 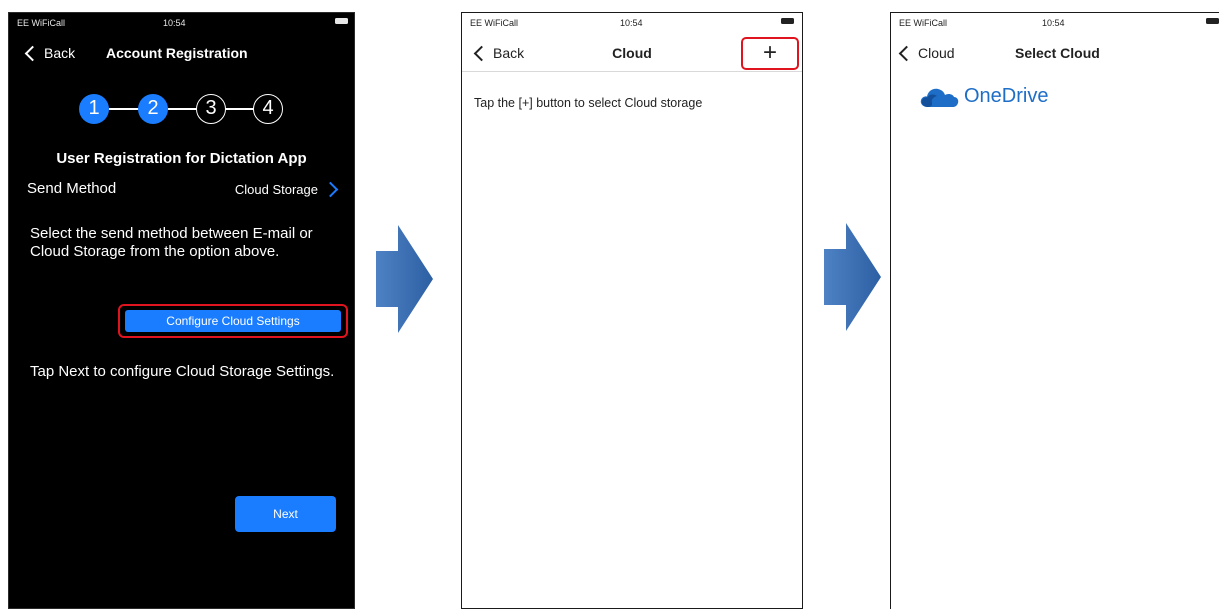 I want to click on next-button: Next, so click(x=285, y=514).